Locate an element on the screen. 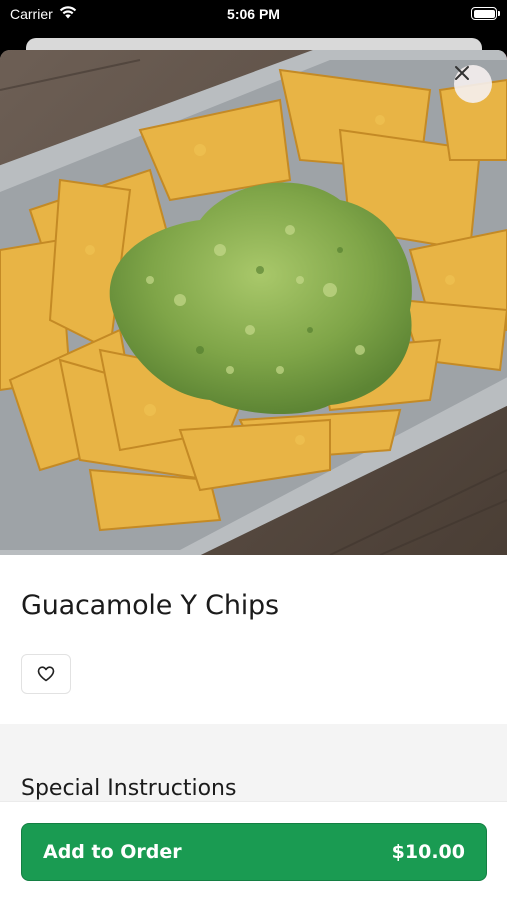 Image resolution: width=507 pixels, height=900 pixels. status-bar: Carrier 5:06 PM is located at coordinates (253, 15).